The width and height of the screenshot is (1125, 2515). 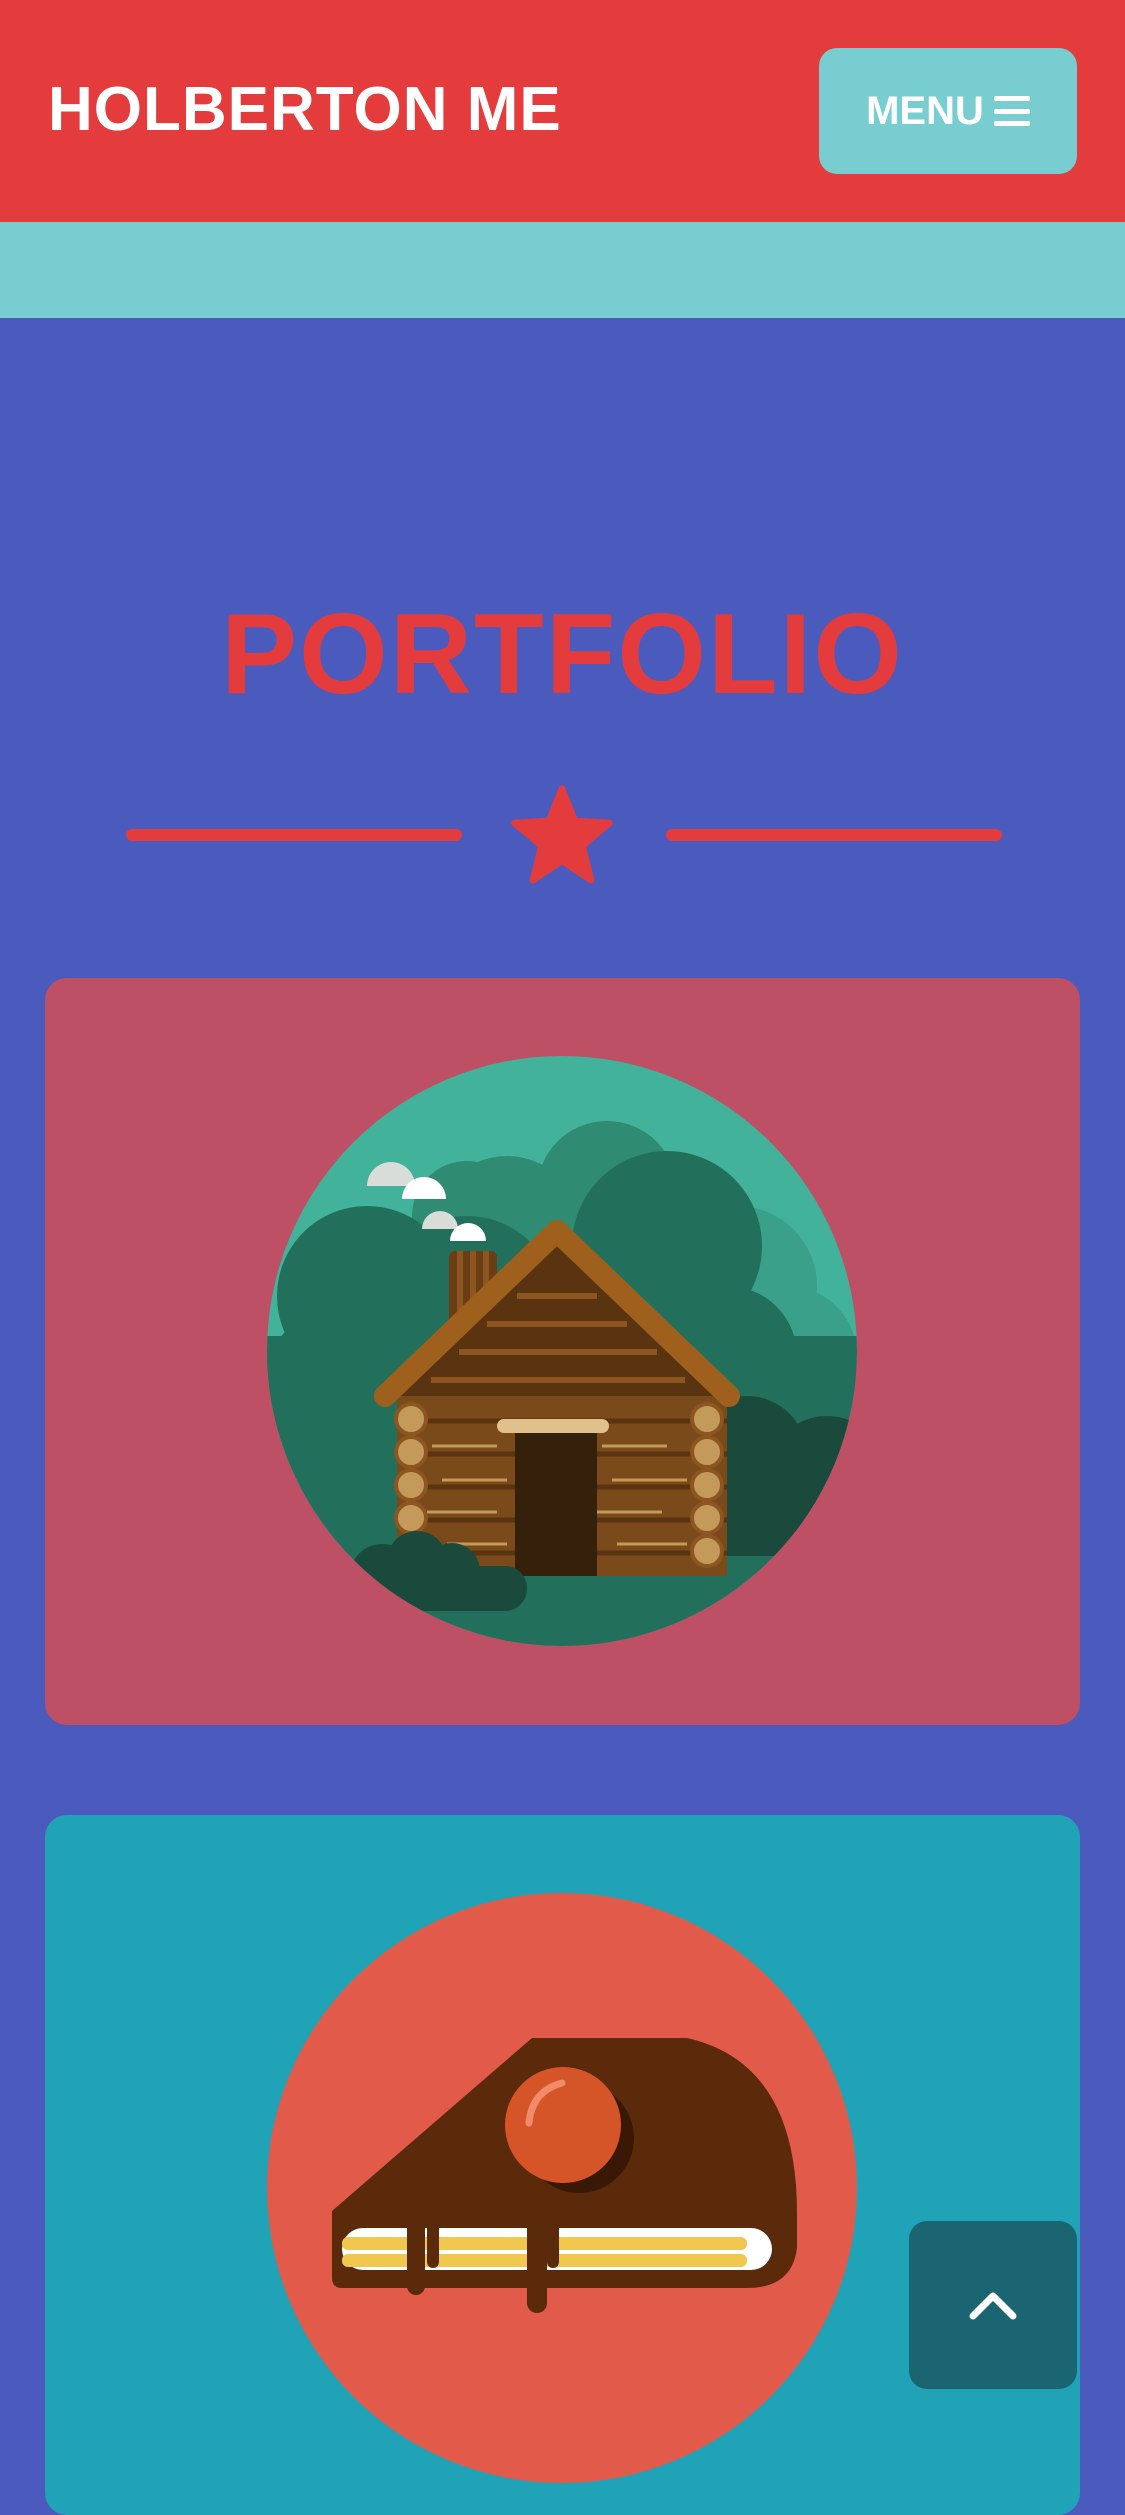 I want to click on log-cabin-illustration, so click(x=562, y=1351).